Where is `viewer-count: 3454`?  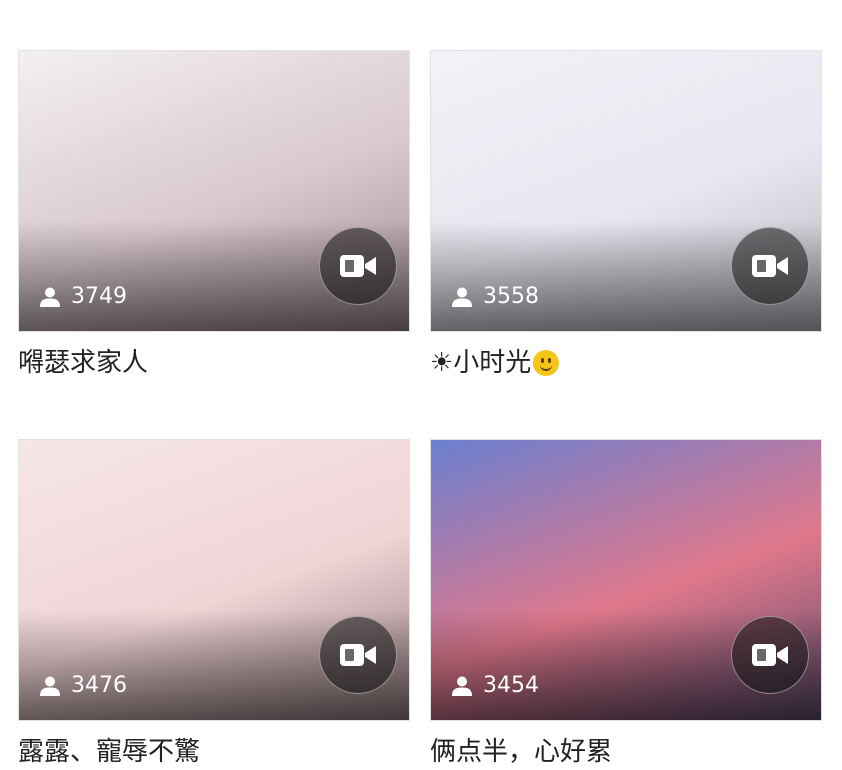 viewer-count: 3454 is located at coordinates (495, 685).